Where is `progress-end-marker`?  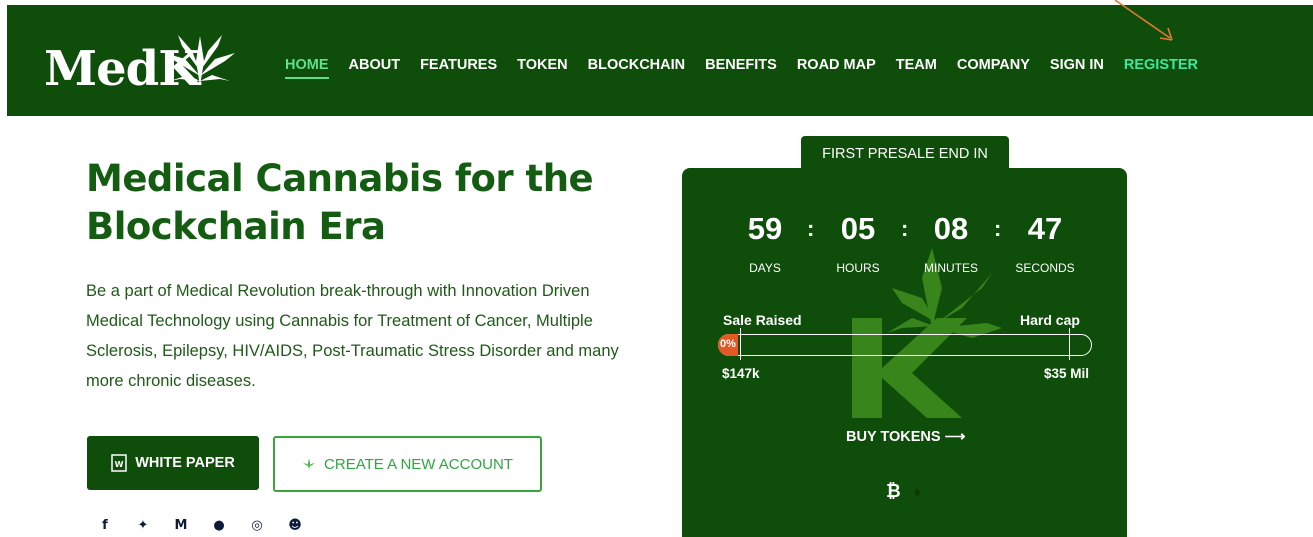 progress-end-marker is located at coordinates (1069, 344).